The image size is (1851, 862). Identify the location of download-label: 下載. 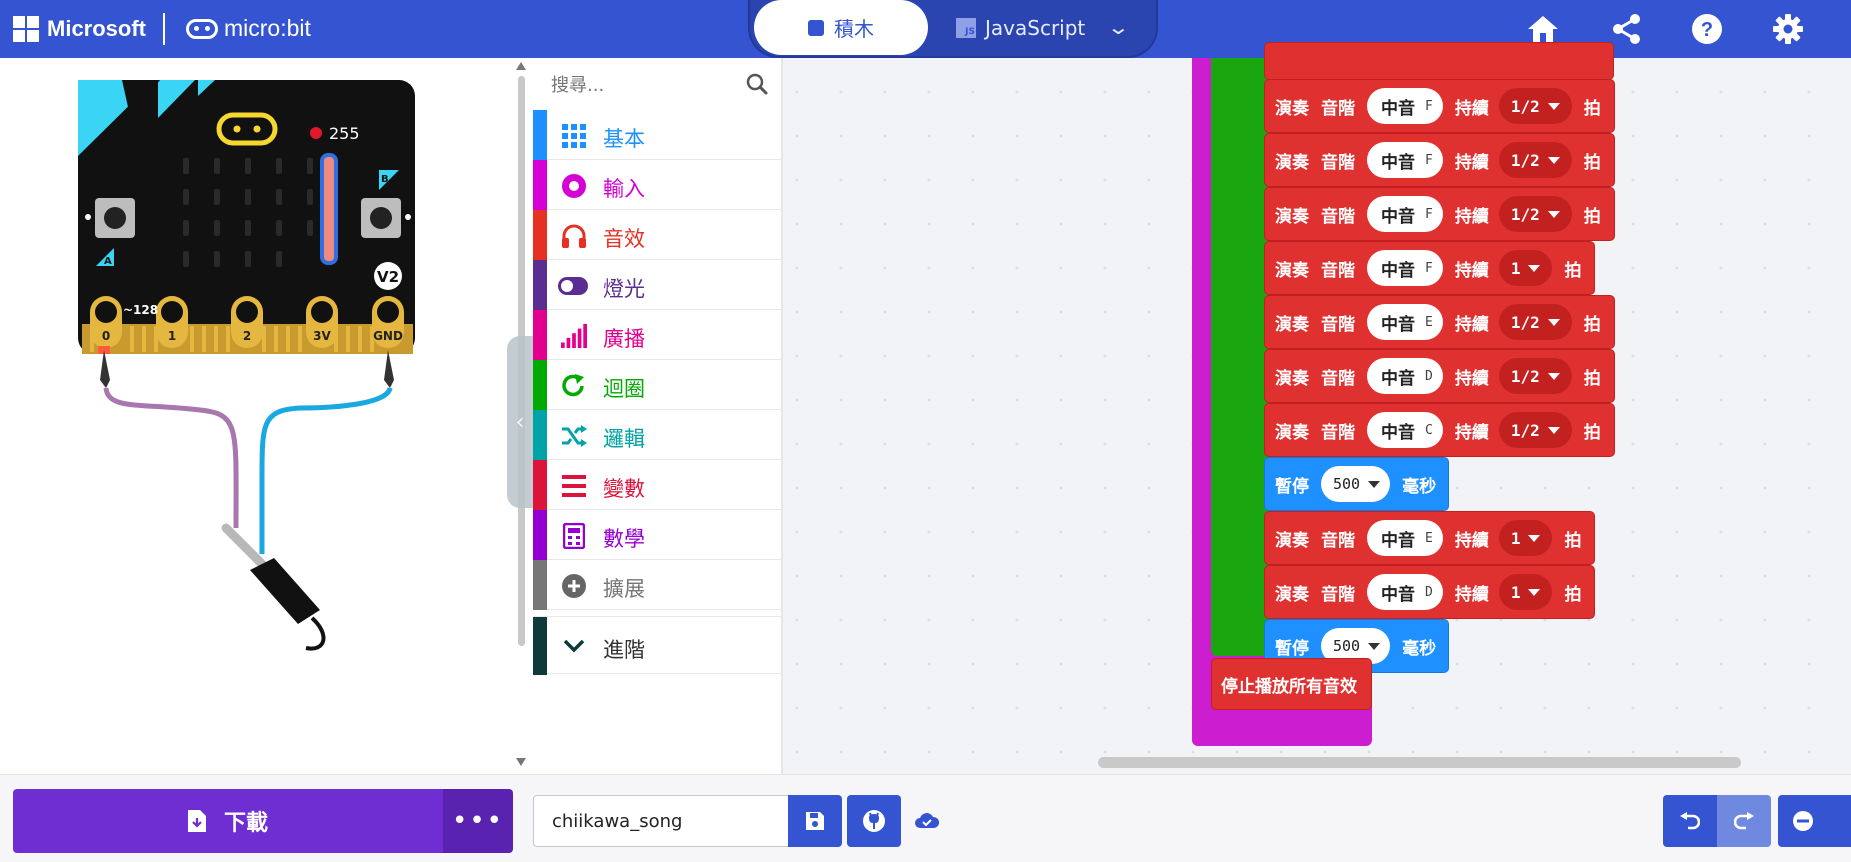
(245, 823).